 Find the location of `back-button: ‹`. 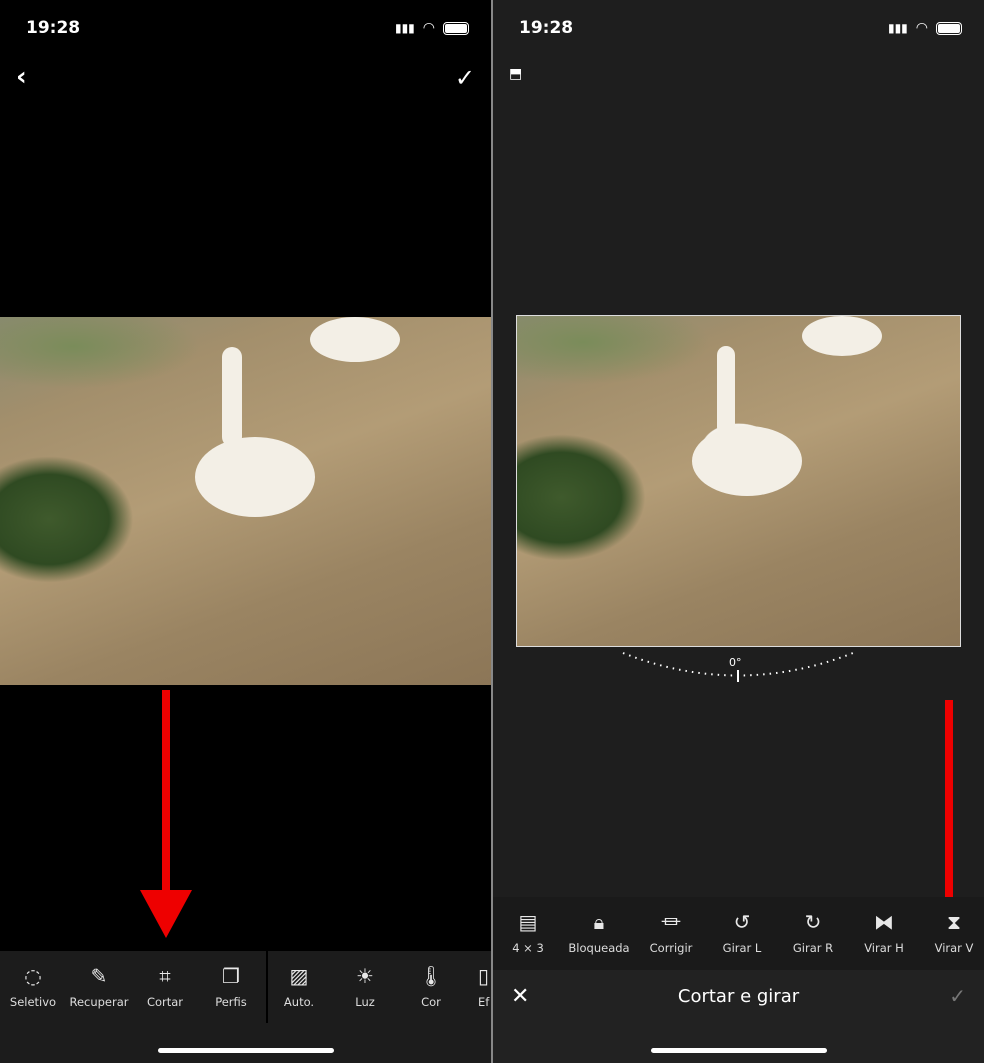

back-button: ‹ is located at coordinates (21, 77).